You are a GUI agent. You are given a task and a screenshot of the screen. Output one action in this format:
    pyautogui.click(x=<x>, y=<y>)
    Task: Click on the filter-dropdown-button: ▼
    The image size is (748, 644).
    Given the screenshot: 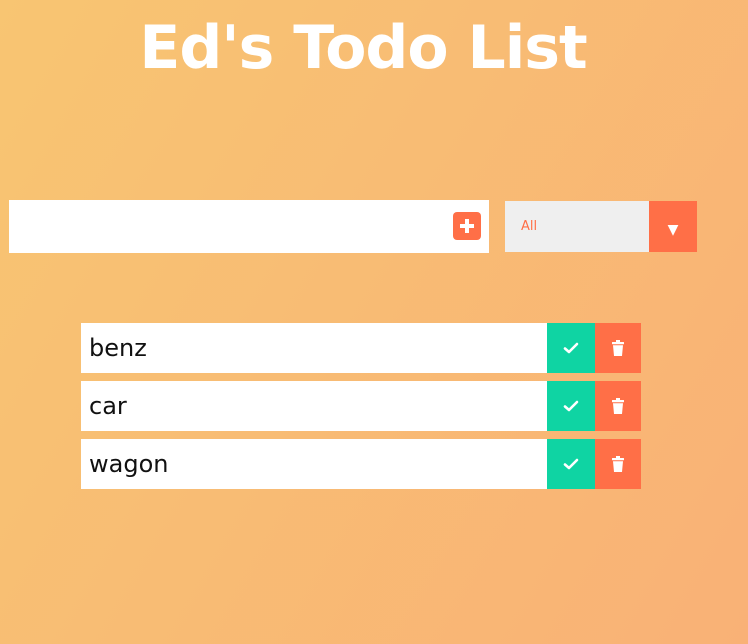 What is the action you would take?
    pyautogui.click(x=673, y=226)
    